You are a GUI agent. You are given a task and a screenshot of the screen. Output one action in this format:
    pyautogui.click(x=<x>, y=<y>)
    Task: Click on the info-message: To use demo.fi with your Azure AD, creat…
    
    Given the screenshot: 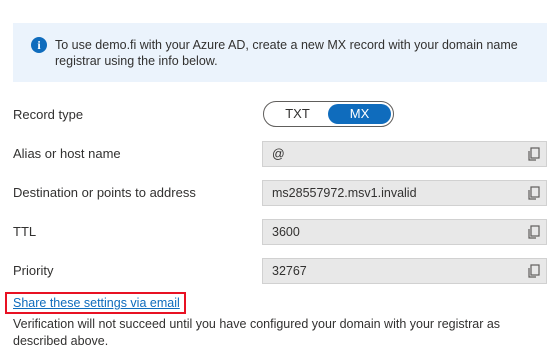 What is the action you would take?
    pyautogui.click(x=286, y=53)
    